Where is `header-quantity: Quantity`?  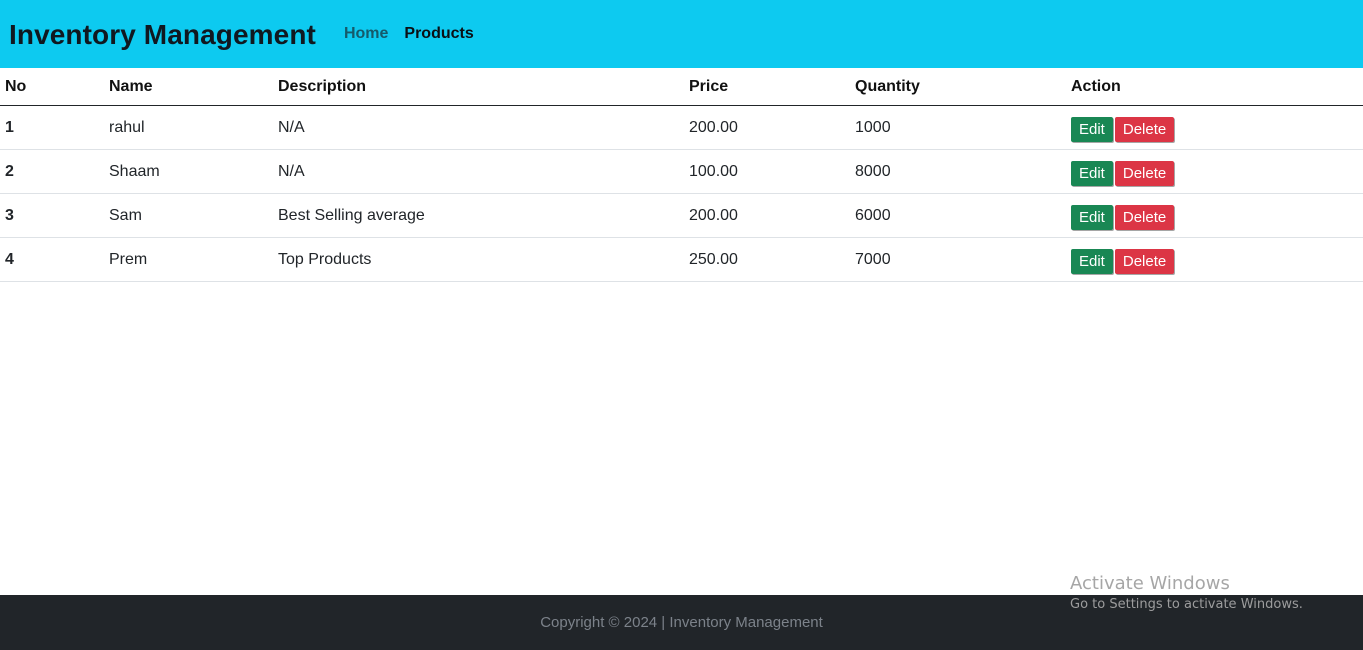 header-quantity: Quantity is located at coordinates (958, 87).